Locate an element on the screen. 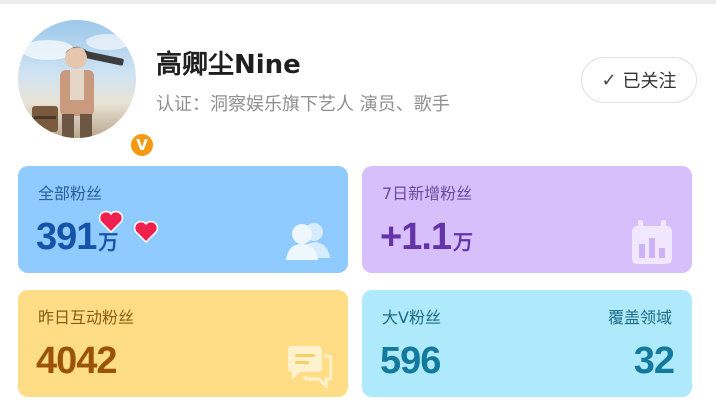  new-fans-7d-card: 7日新增粉丝 +1.1 万 is located at coordinates (527, 219).